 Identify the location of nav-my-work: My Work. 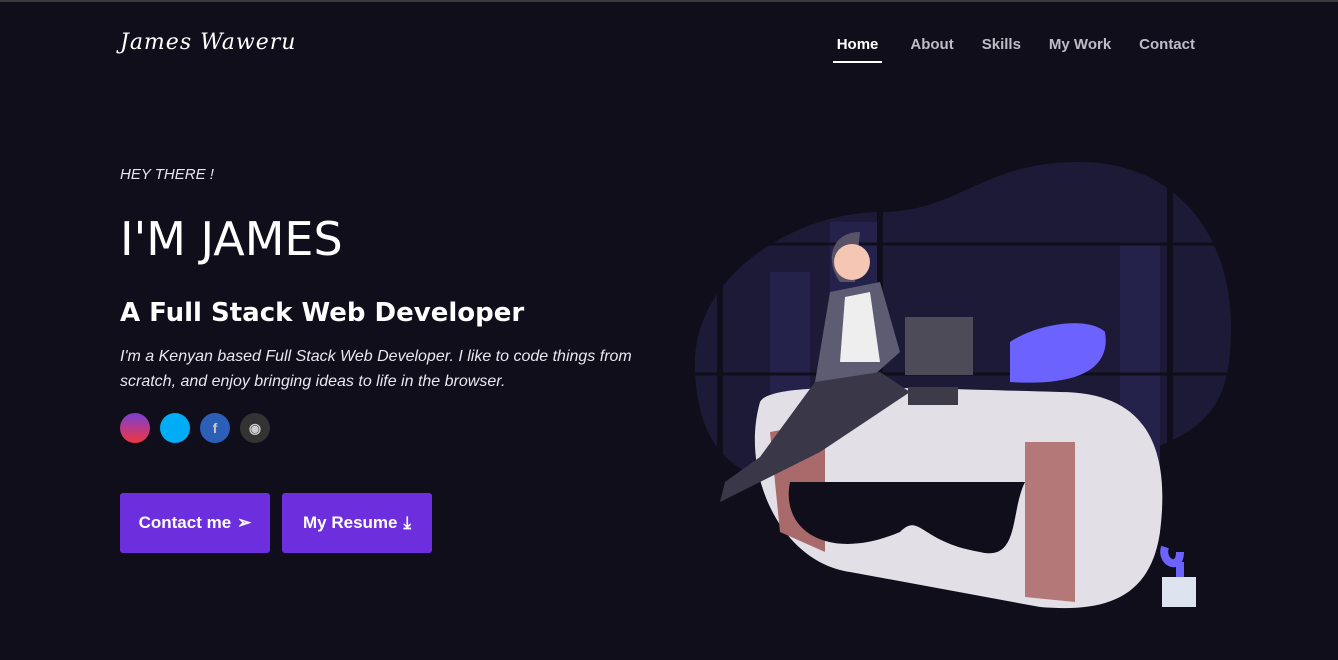
(1080, 49).